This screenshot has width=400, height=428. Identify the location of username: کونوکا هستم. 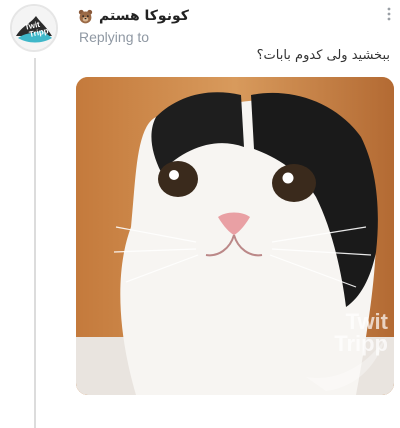
(144, 16).